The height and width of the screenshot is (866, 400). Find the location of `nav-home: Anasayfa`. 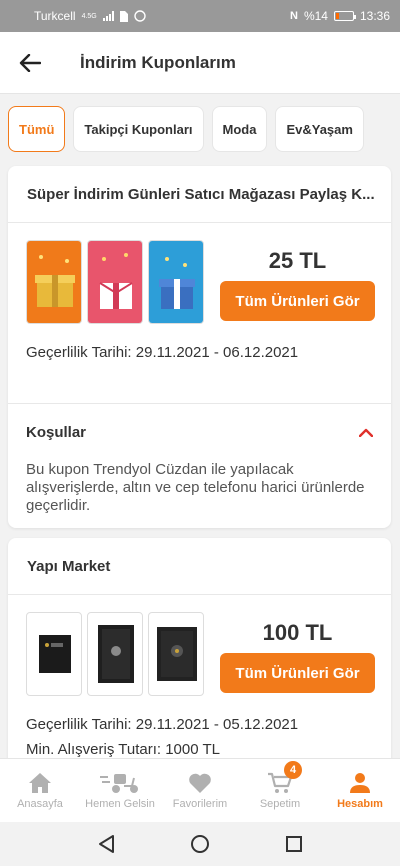

nav-home: Anasayfa is located at coordinates (40, 790).